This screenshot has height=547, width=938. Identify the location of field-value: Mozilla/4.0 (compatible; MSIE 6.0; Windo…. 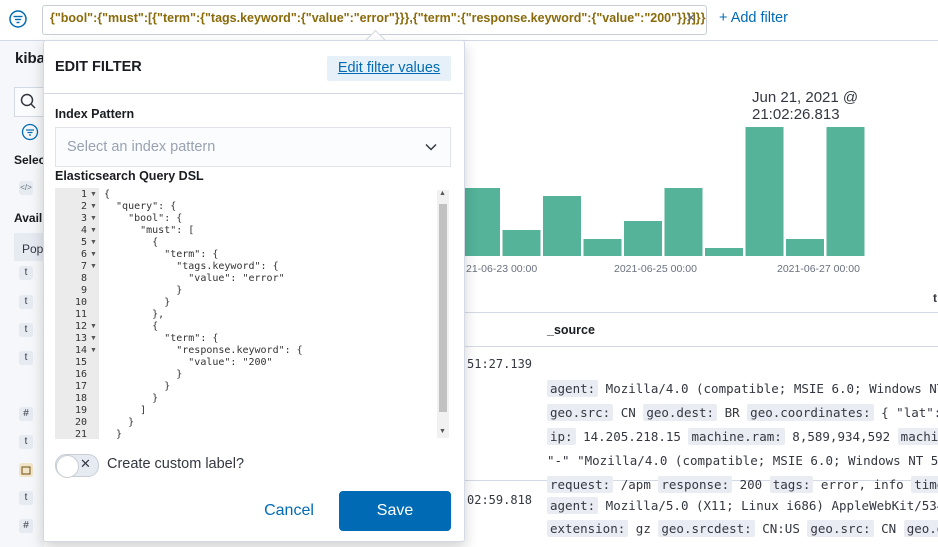
(768, 388).